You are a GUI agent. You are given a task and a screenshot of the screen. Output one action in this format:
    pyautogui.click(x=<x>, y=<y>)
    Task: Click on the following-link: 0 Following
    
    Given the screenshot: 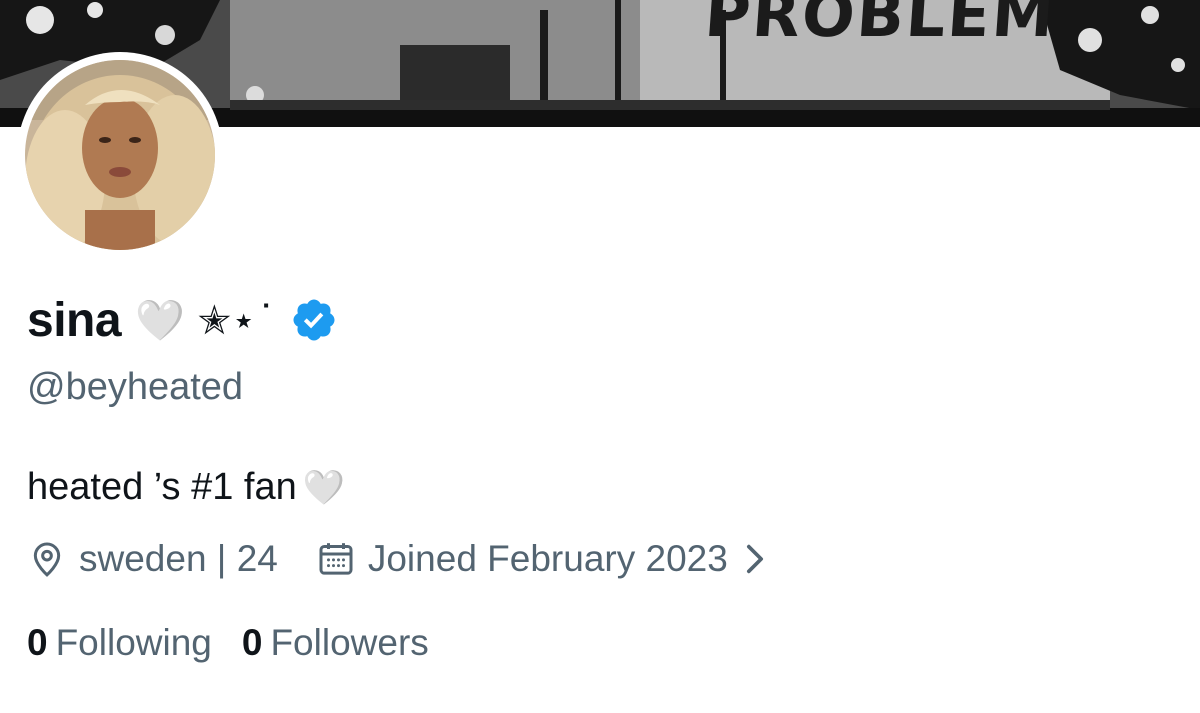 What is the action you would take?
    pyautogui.click(x=119, y=643)
    